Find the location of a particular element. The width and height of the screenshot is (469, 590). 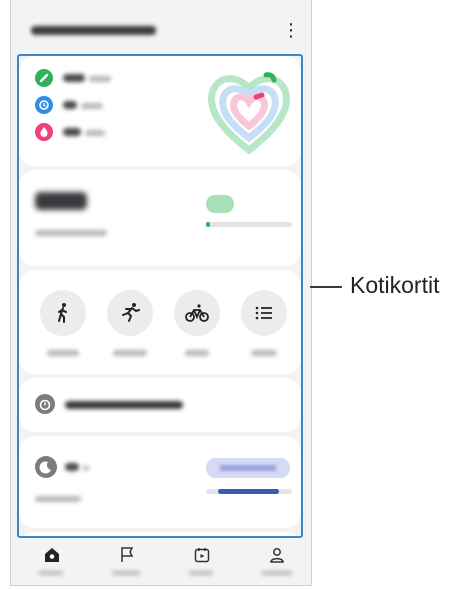

workout-history-card is located at coordinates (160, 405).